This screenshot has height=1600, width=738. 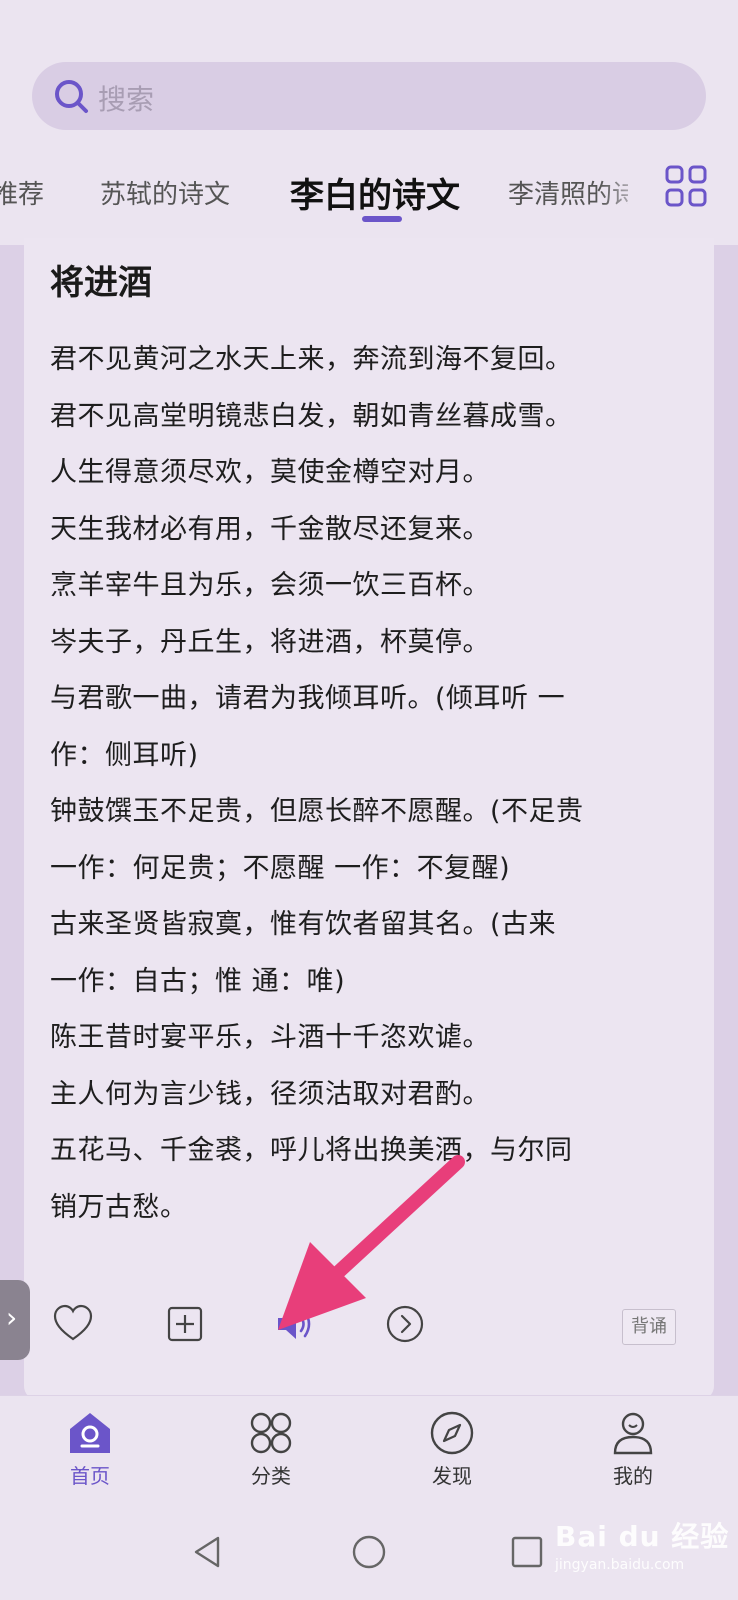 I want to click on poem-line: 一作：自古；惟 通：唯), so click(x=198, y=981).